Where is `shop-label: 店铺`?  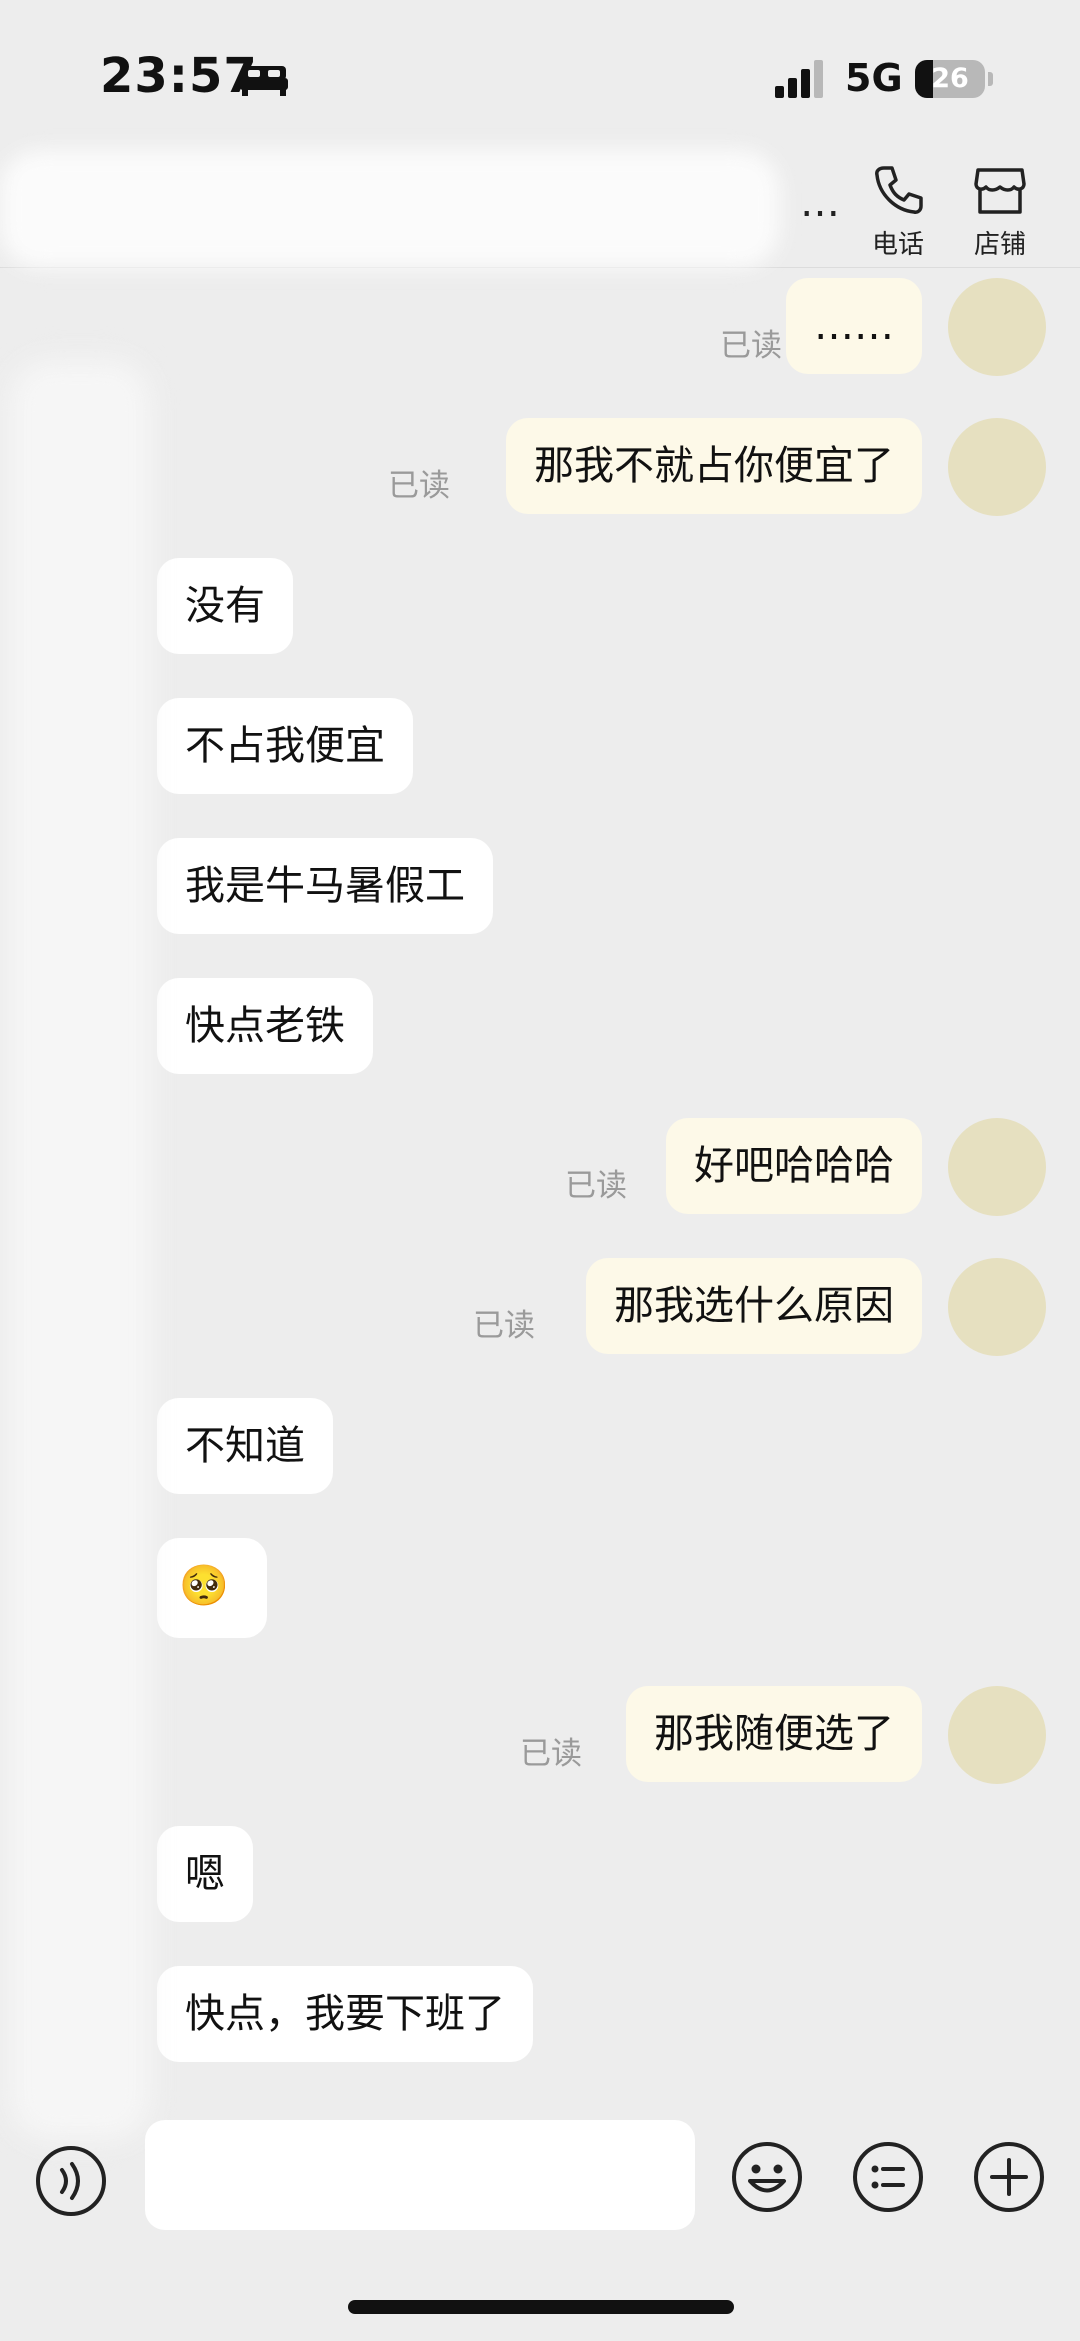
shop-label: 店铺 is located at coordinates (999, 245).